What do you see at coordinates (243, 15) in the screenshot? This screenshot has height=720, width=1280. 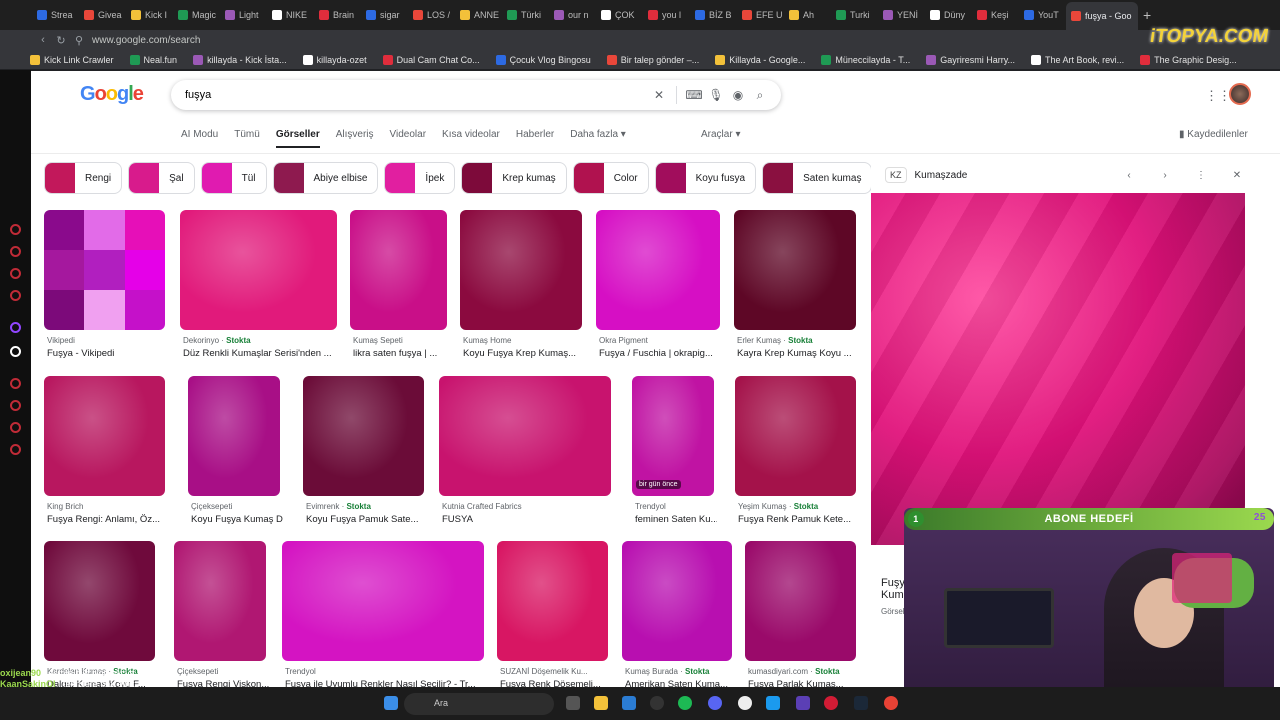 I see `browser-tab: Light` at bounding box center [243, 15].